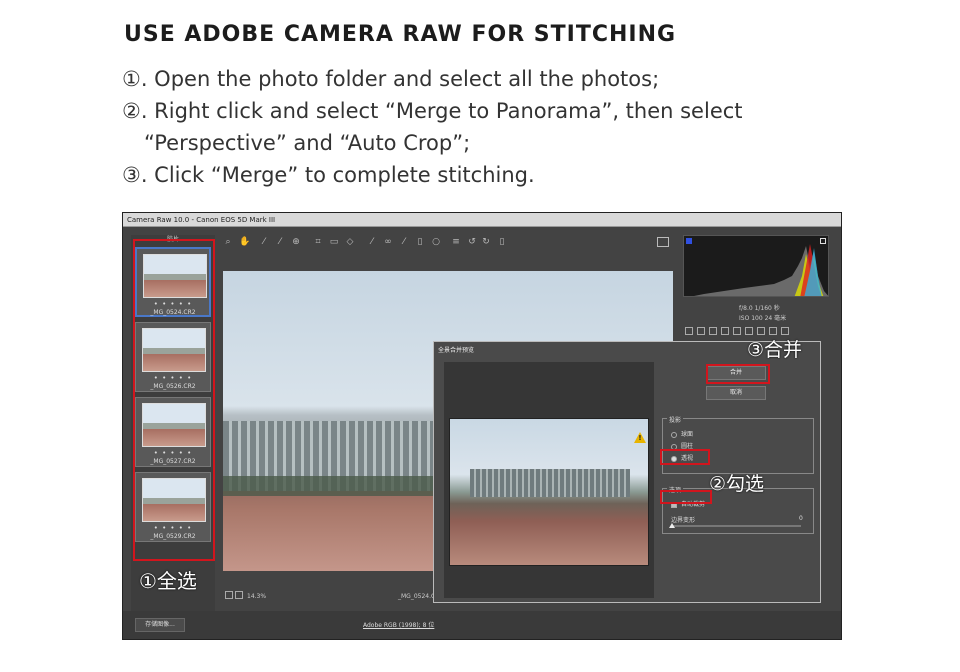 The image size is (960, 672). What do you see at coordinates (686, 497) in the screenshot?
I see `auto-crop-highlight` at bounding box center [686, 497].